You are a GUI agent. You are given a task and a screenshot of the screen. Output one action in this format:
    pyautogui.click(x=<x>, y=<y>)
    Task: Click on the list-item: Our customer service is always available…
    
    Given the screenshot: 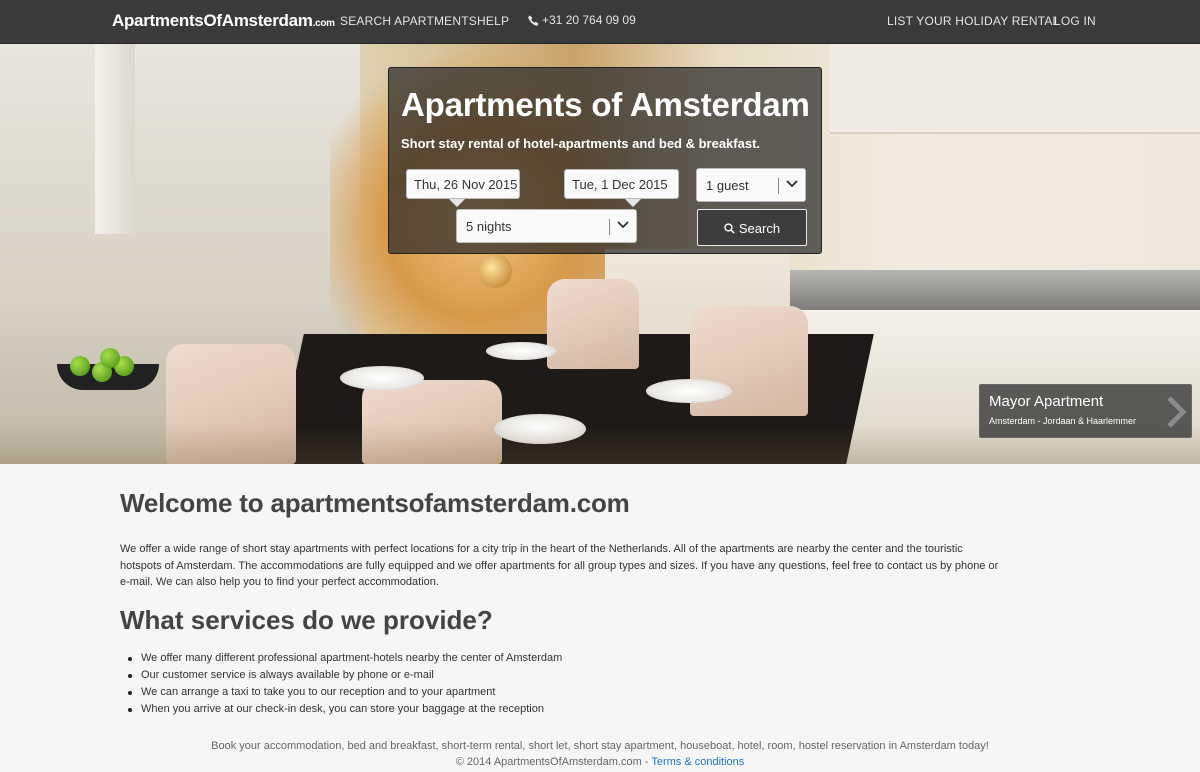 What is the action you would take?
    pyautogui.click(x=570, y=675)
    